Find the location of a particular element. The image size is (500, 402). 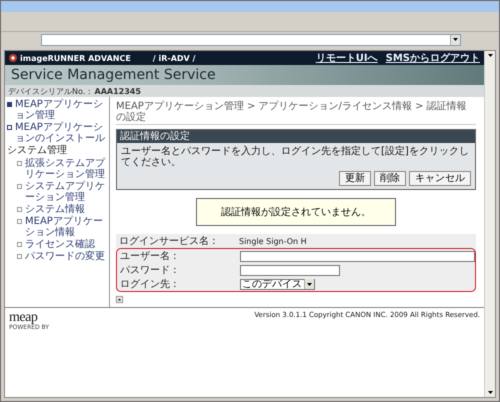

page-top-icon is located at coordinates (119, 299).